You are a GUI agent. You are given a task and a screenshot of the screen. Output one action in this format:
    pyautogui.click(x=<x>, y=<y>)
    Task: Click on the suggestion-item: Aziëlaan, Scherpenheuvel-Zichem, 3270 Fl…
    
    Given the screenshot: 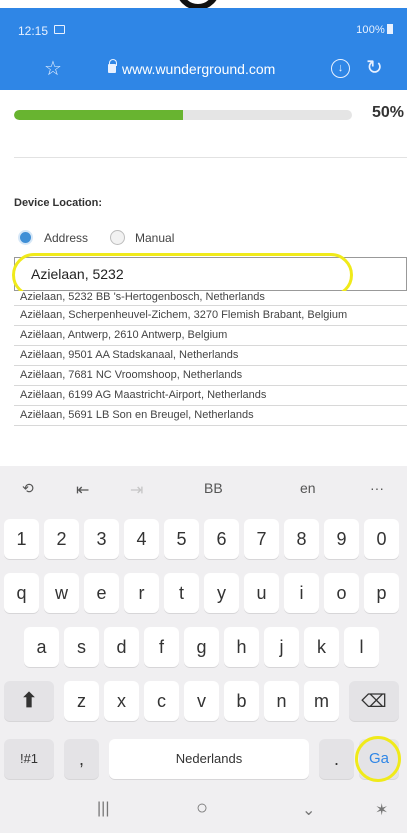 What is the action you would take?
    pyautogui.click(x=210, y=316)
    